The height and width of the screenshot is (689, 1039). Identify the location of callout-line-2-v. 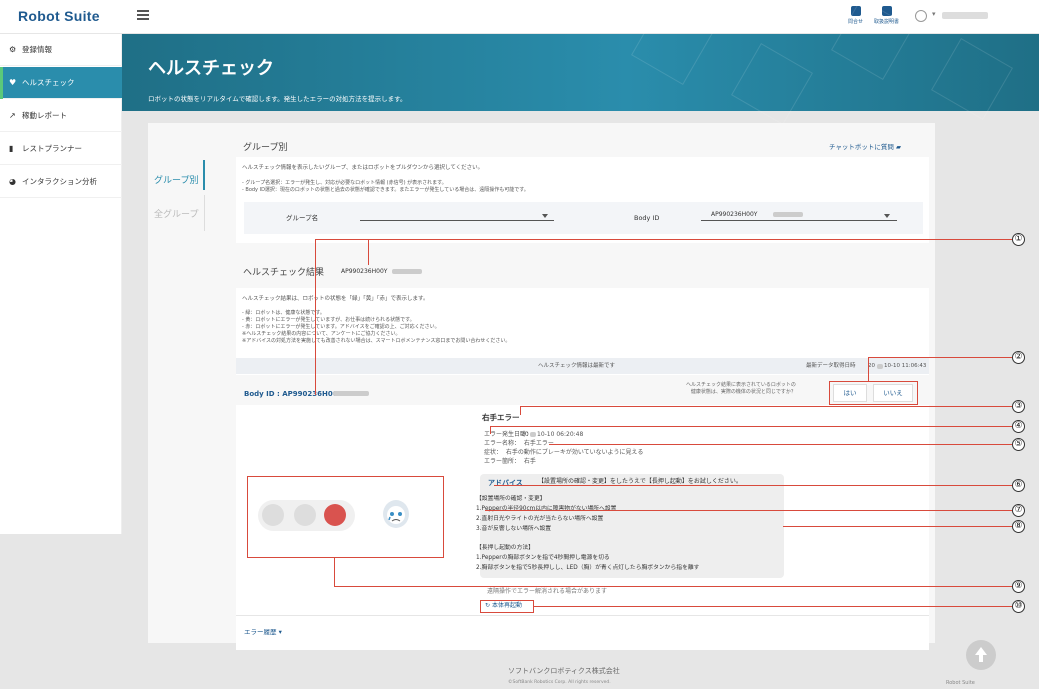
(869, 369).